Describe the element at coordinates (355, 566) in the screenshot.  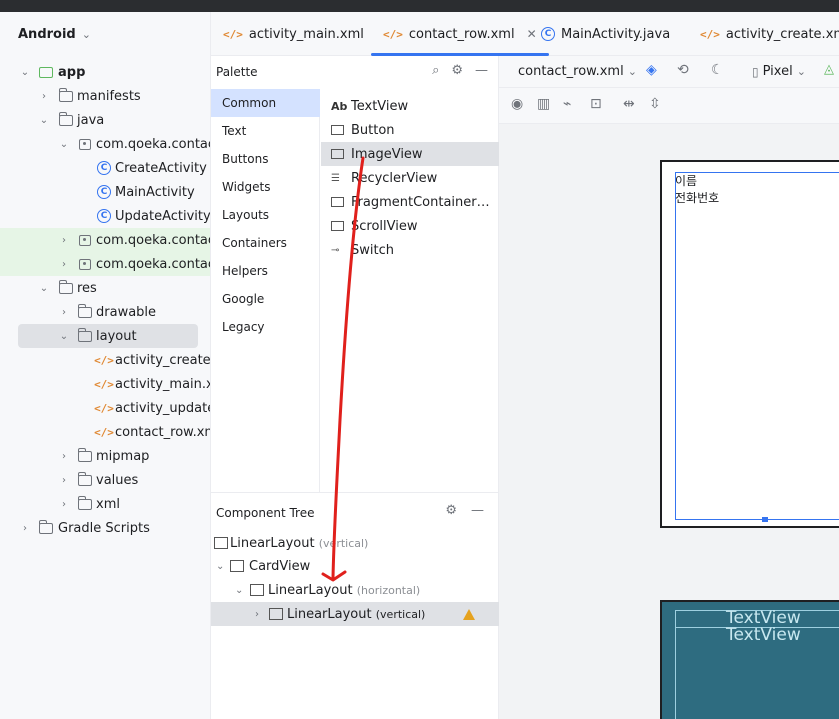
I see `component-cardview: ⌄ CardView` at that location.